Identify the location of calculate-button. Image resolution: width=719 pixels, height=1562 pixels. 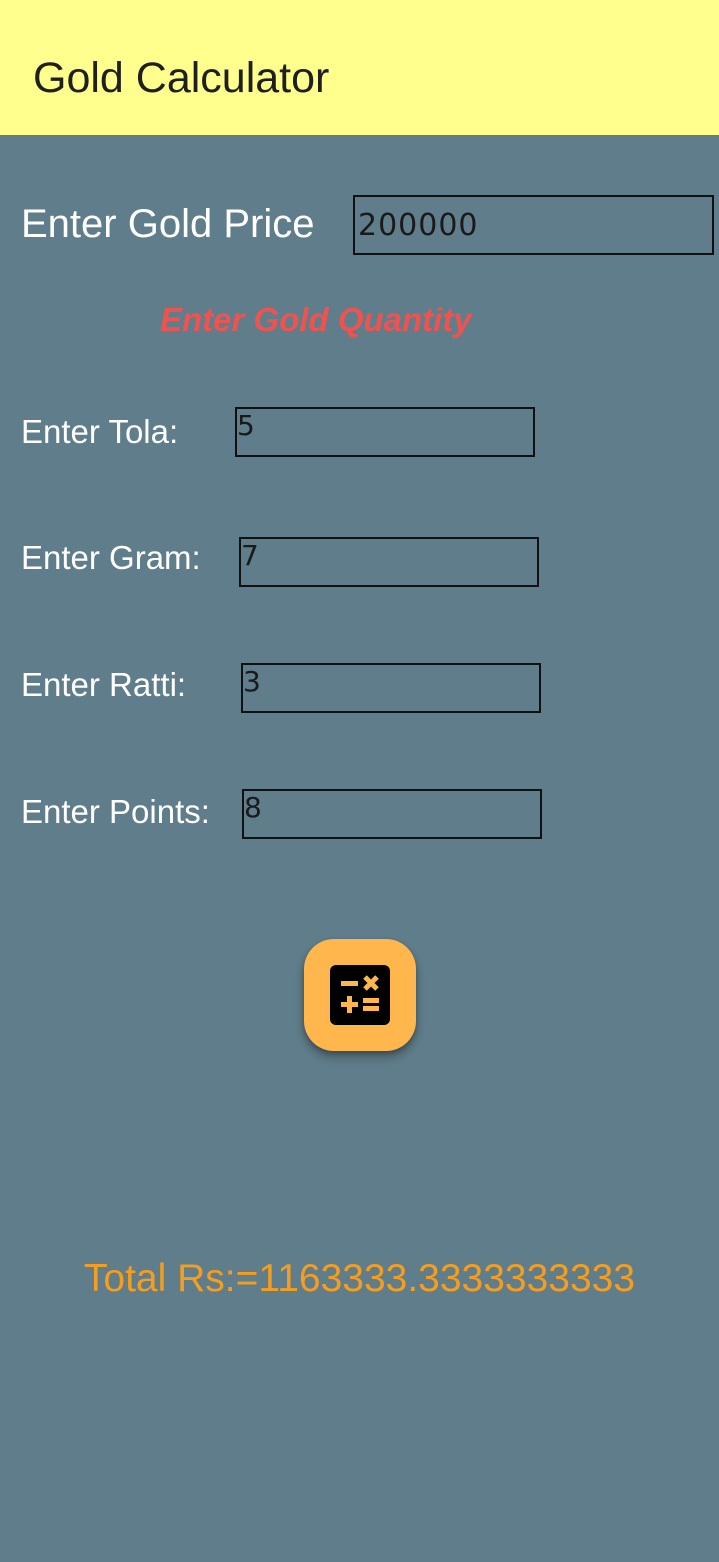
(360, 995).